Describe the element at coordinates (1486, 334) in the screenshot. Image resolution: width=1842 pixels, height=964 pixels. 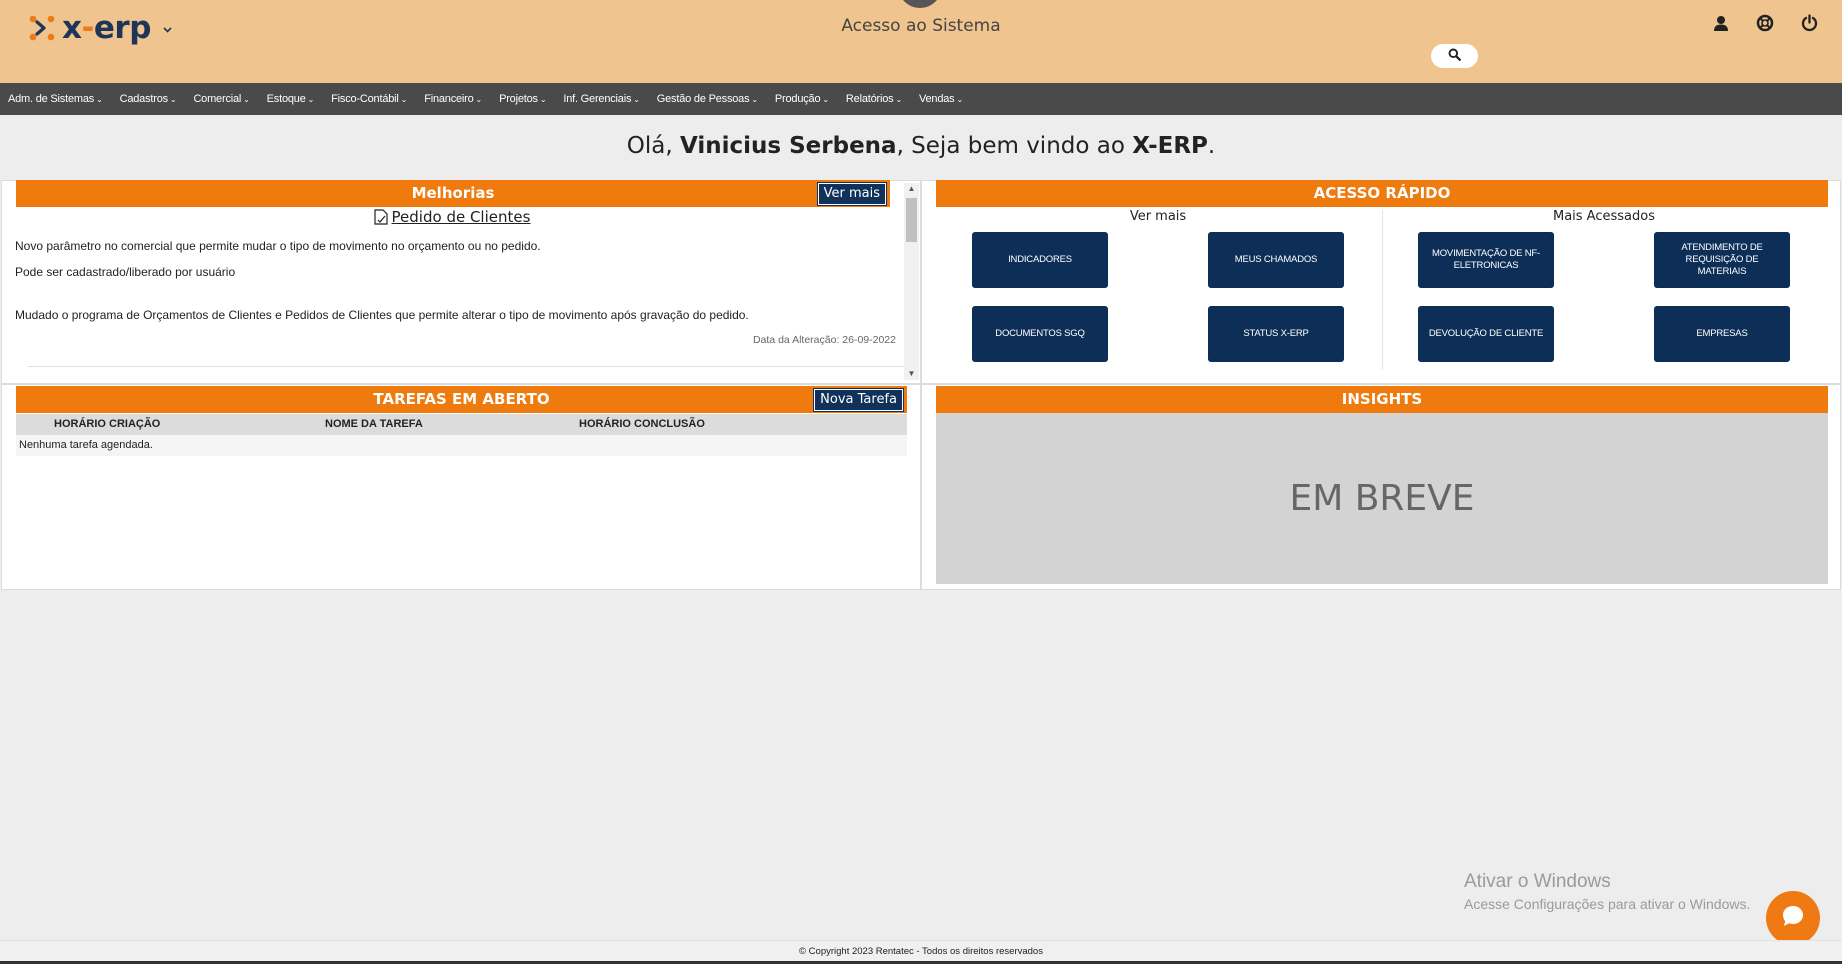
I see `devolucao-cliente-button: DEVOLUÇÃO DE CLIENTE` at that location.